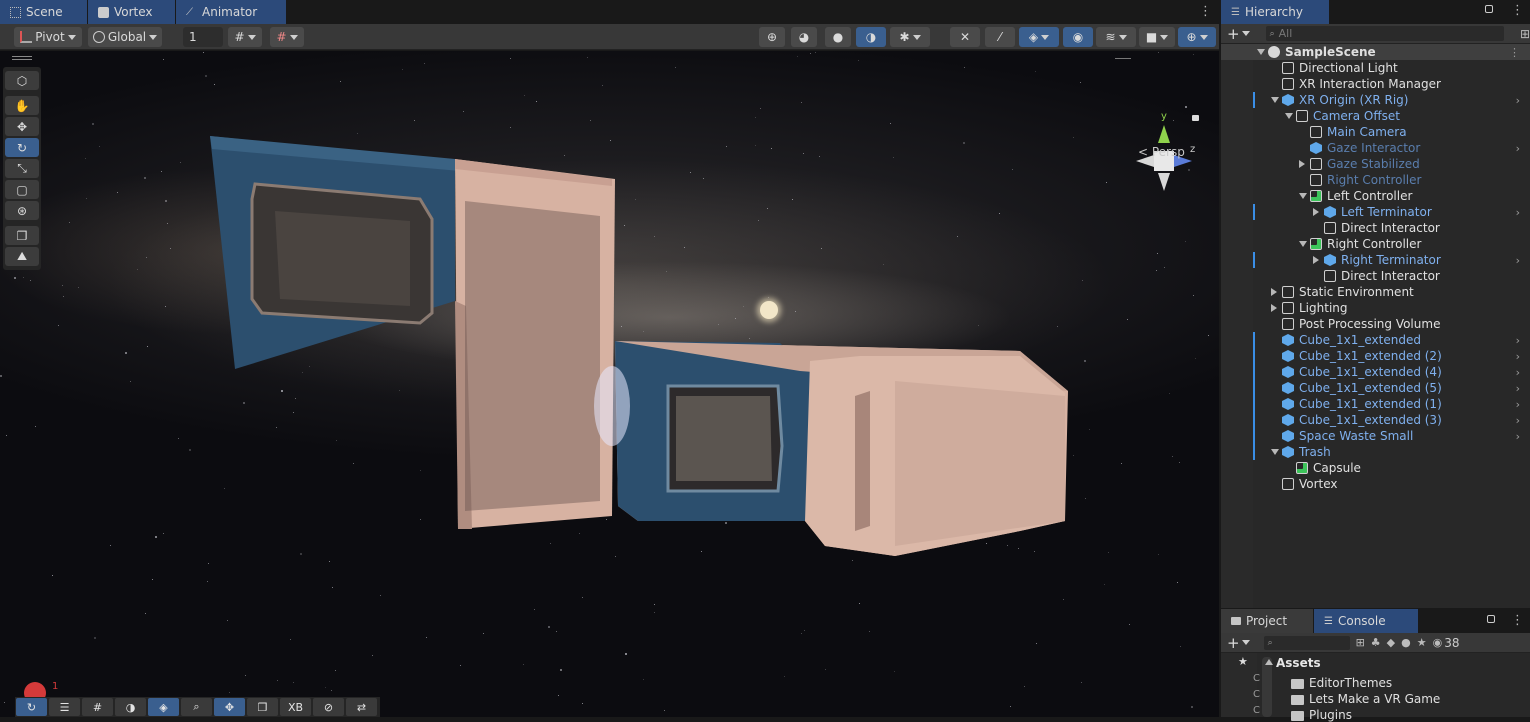  I want to click on tab-project: Project, so click(1267, 621).